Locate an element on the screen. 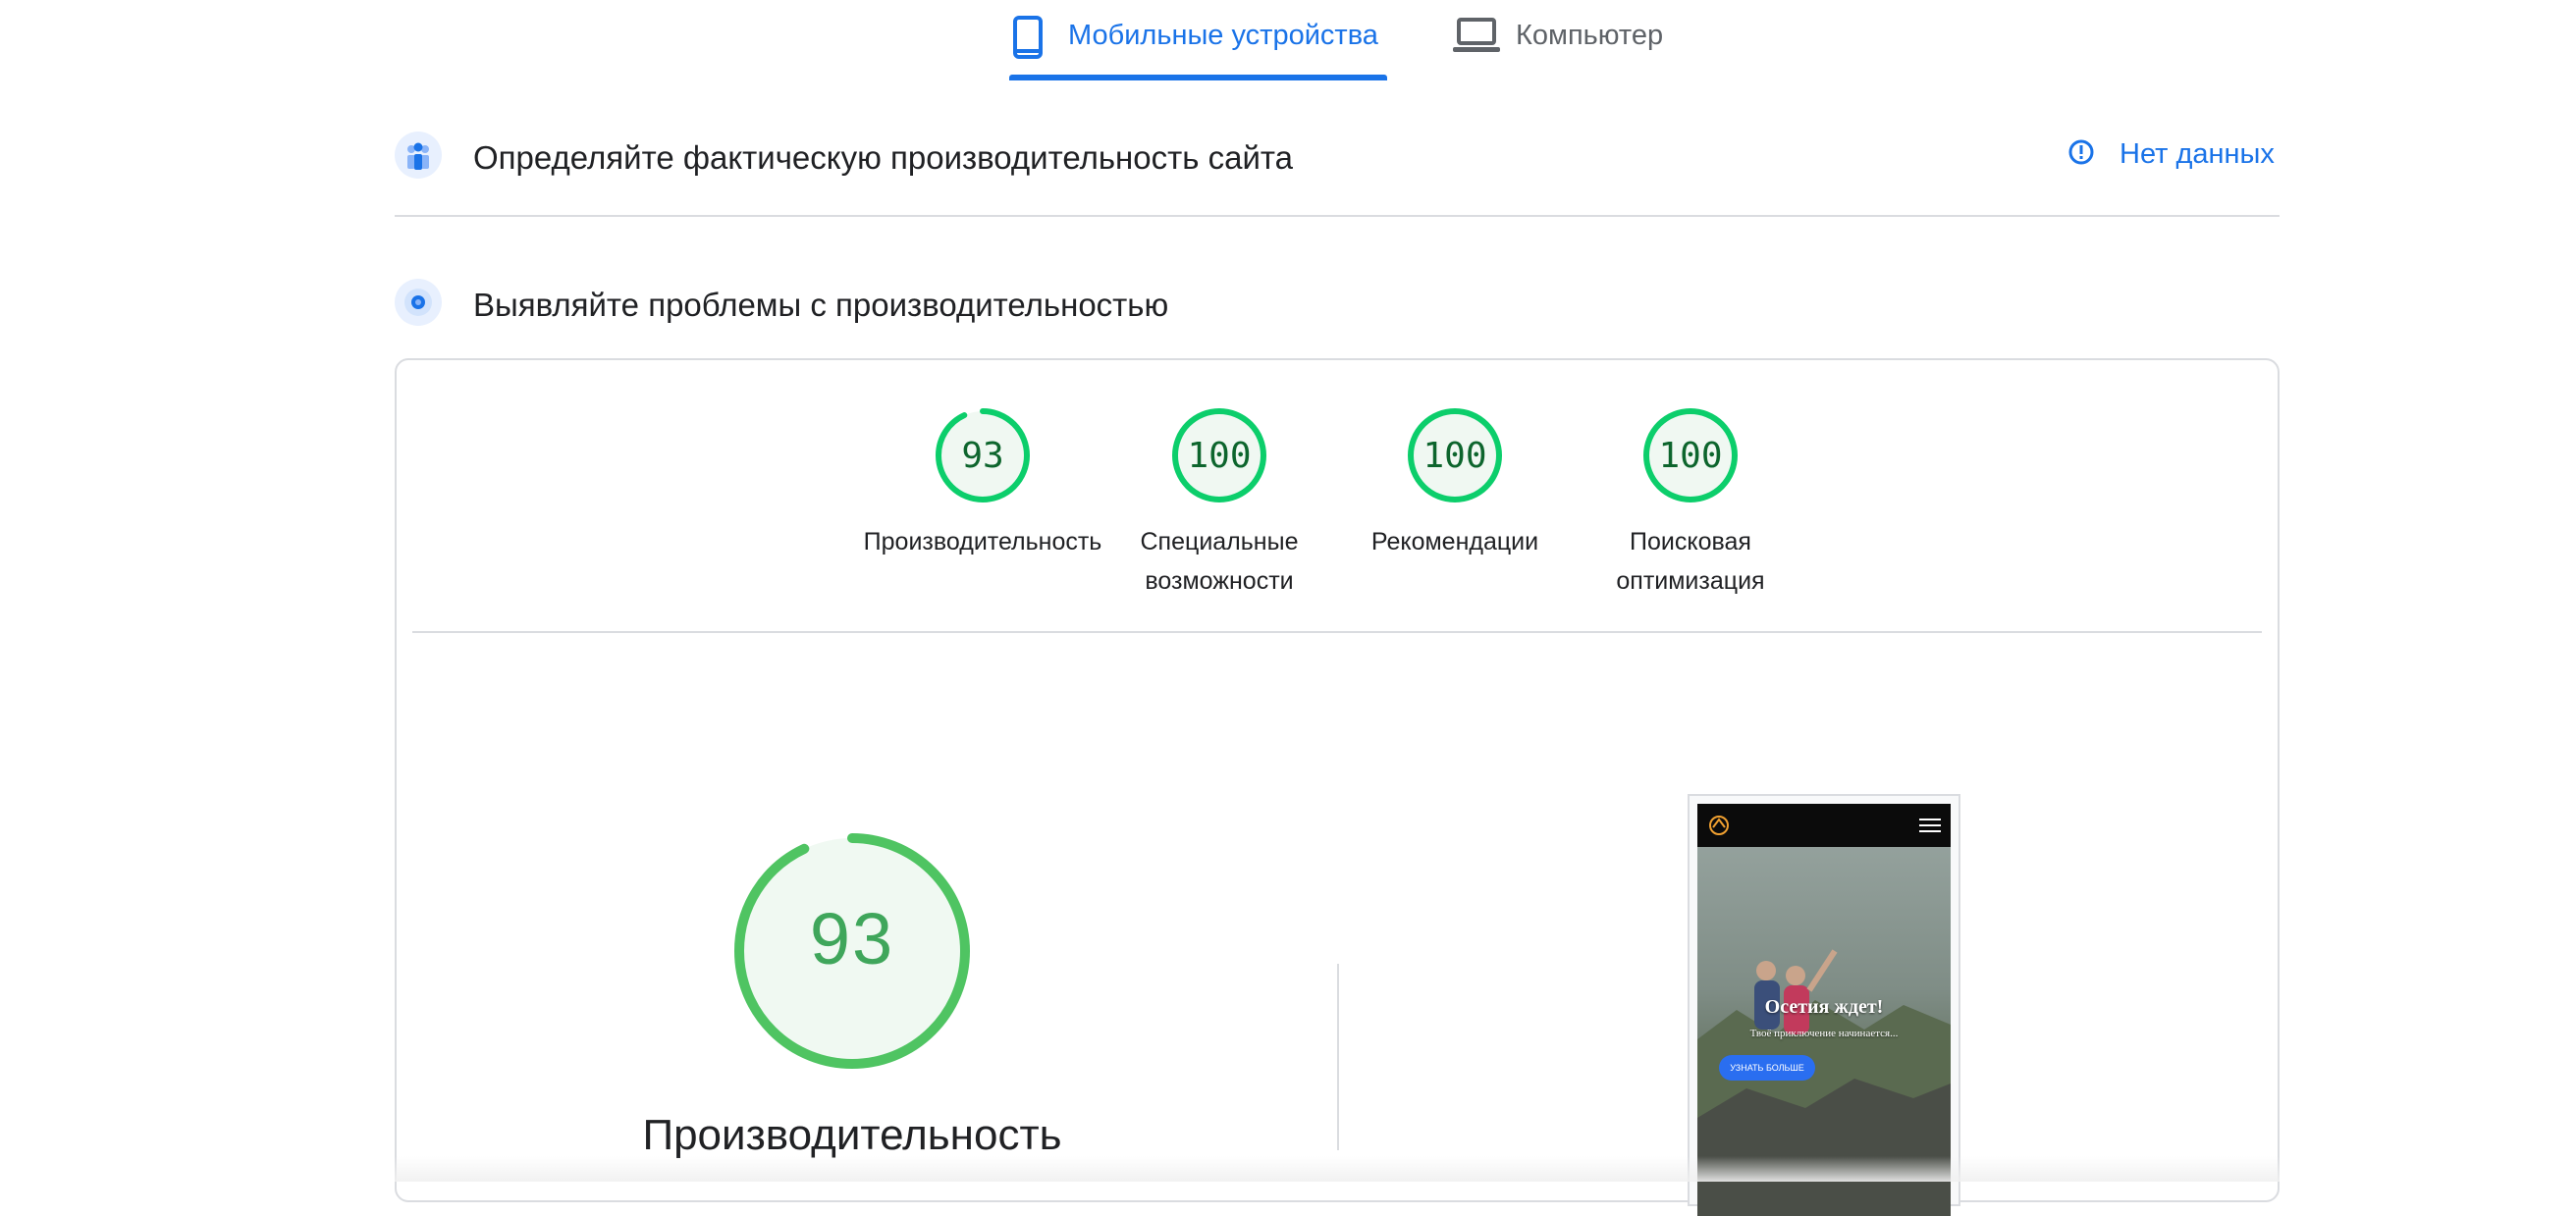 The image size is (2576, 1216). score-value: 93 is located at coordinates (982, 456).